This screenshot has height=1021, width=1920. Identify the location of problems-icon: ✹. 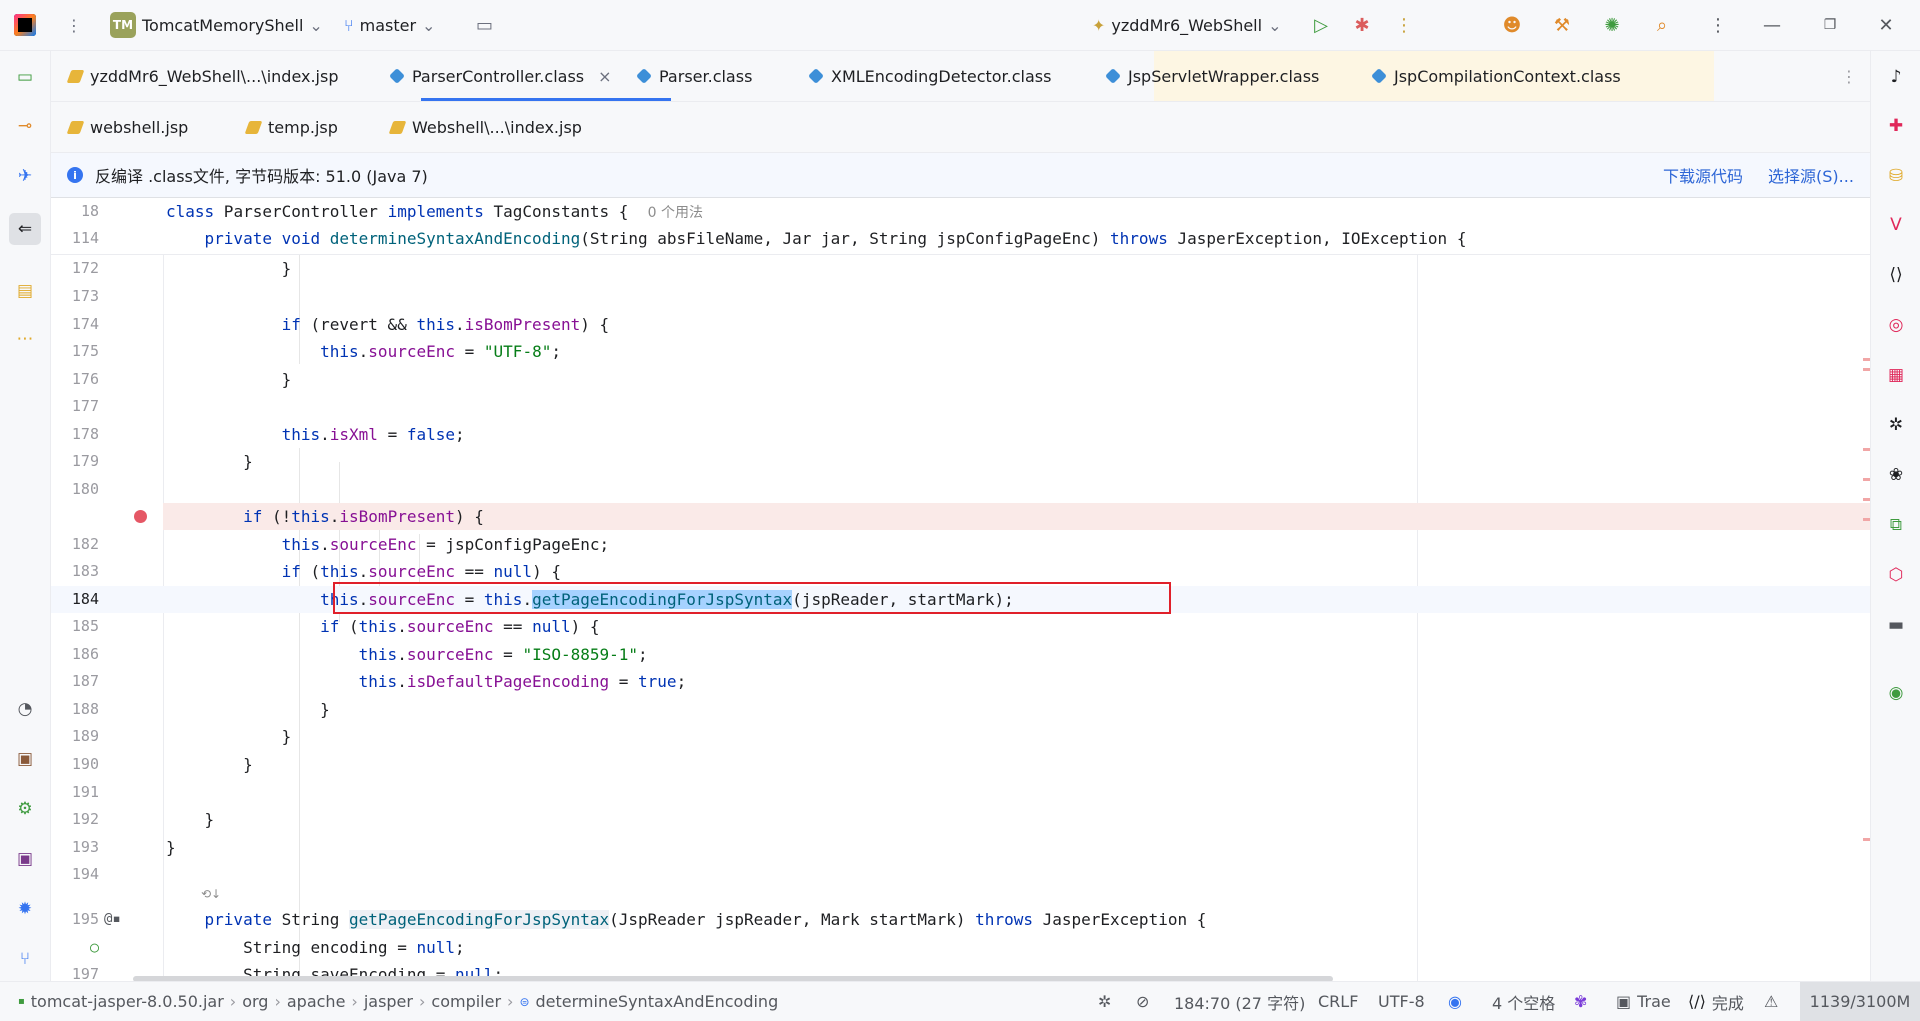
(25, 909).